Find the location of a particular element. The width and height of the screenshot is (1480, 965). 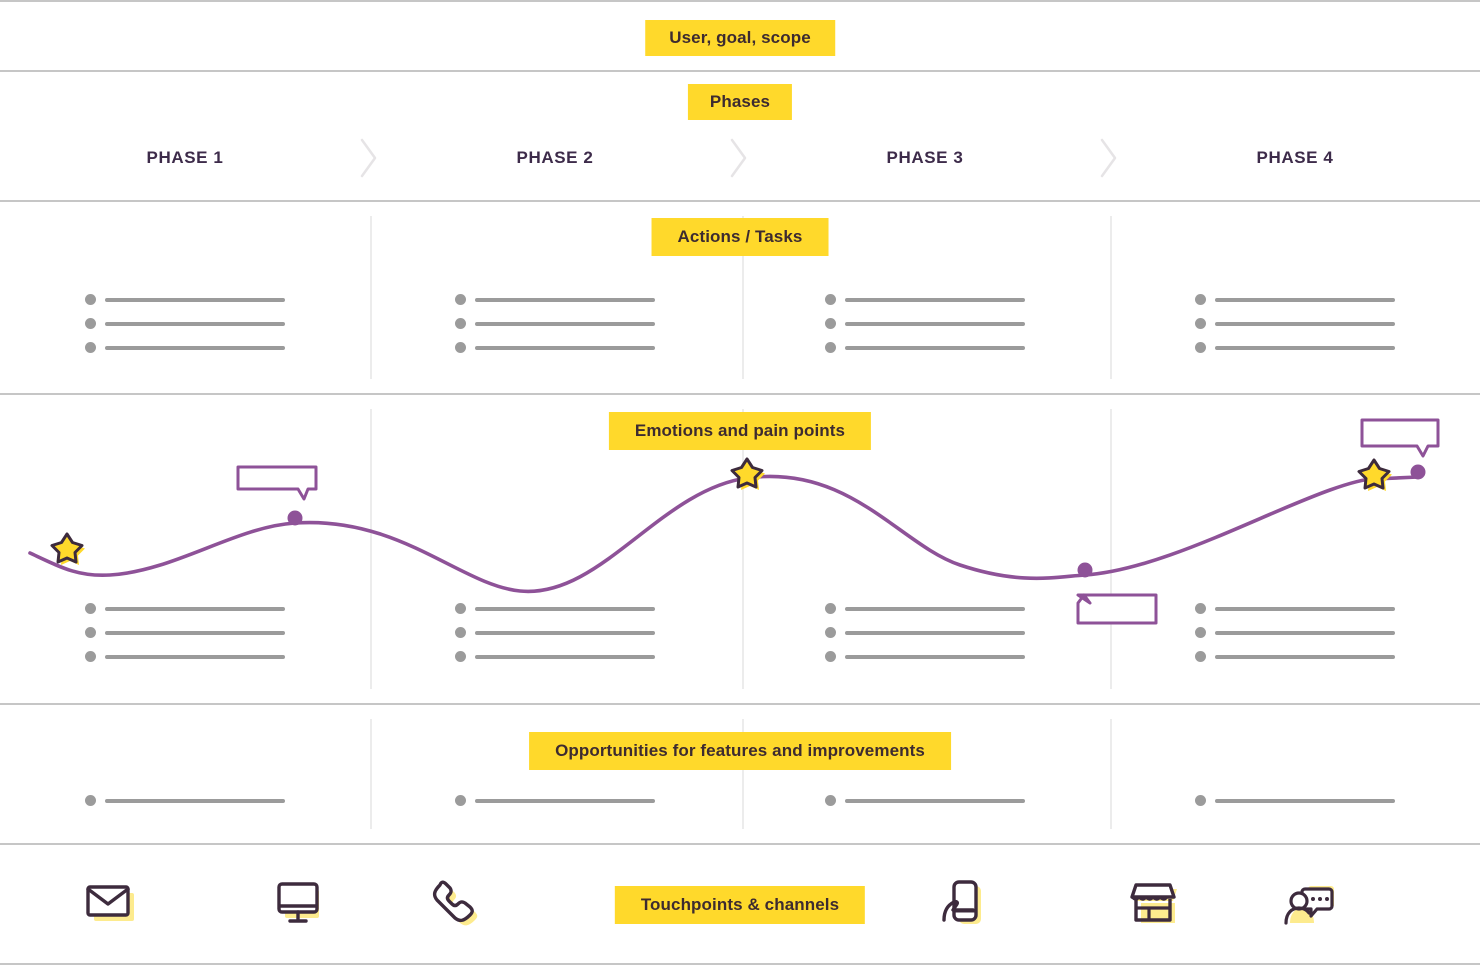

phase-label-3: PHASE 3 is located at coordinates (925, 157).